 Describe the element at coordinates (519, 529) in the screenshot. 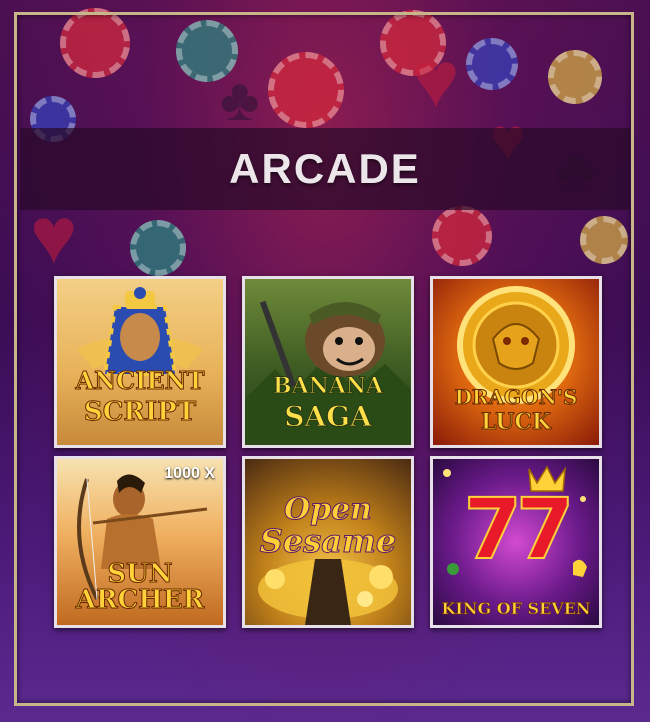

I see `game-title-sevens: 77` at that location.